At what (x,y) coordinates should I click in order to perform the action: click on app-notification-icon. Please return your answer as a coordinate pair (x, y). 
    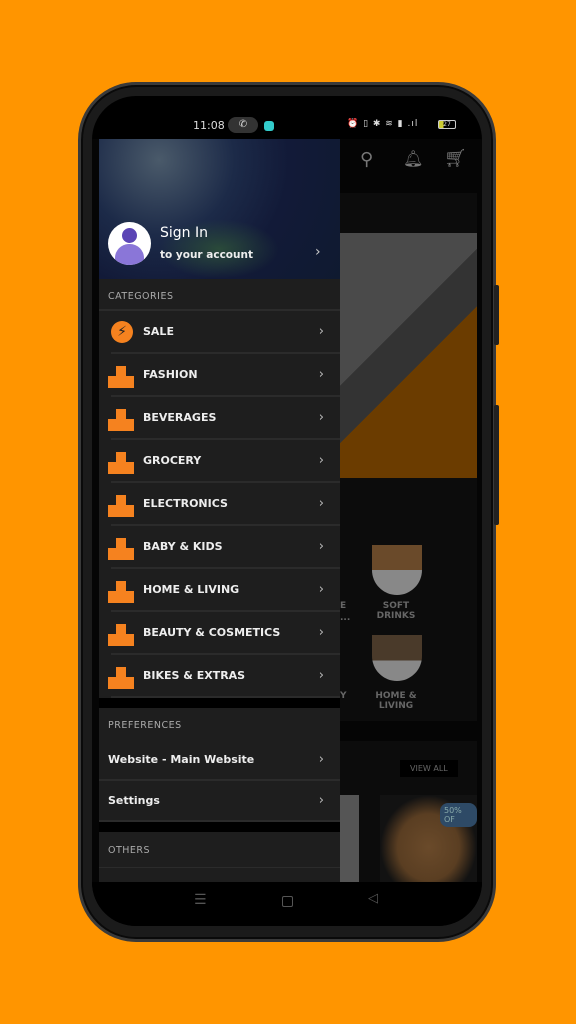
    Looking at the image, I should click on (269, 126).